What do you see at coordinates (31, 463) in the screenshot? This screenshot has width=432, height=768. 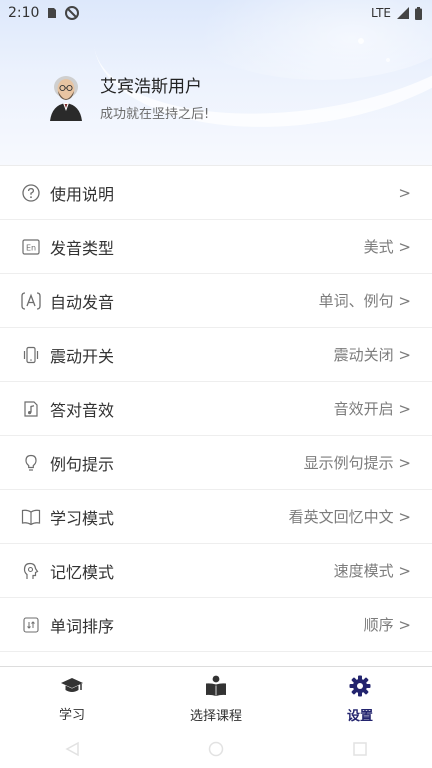 I see `lightbulb-icon` at bounding box center [31, 463].